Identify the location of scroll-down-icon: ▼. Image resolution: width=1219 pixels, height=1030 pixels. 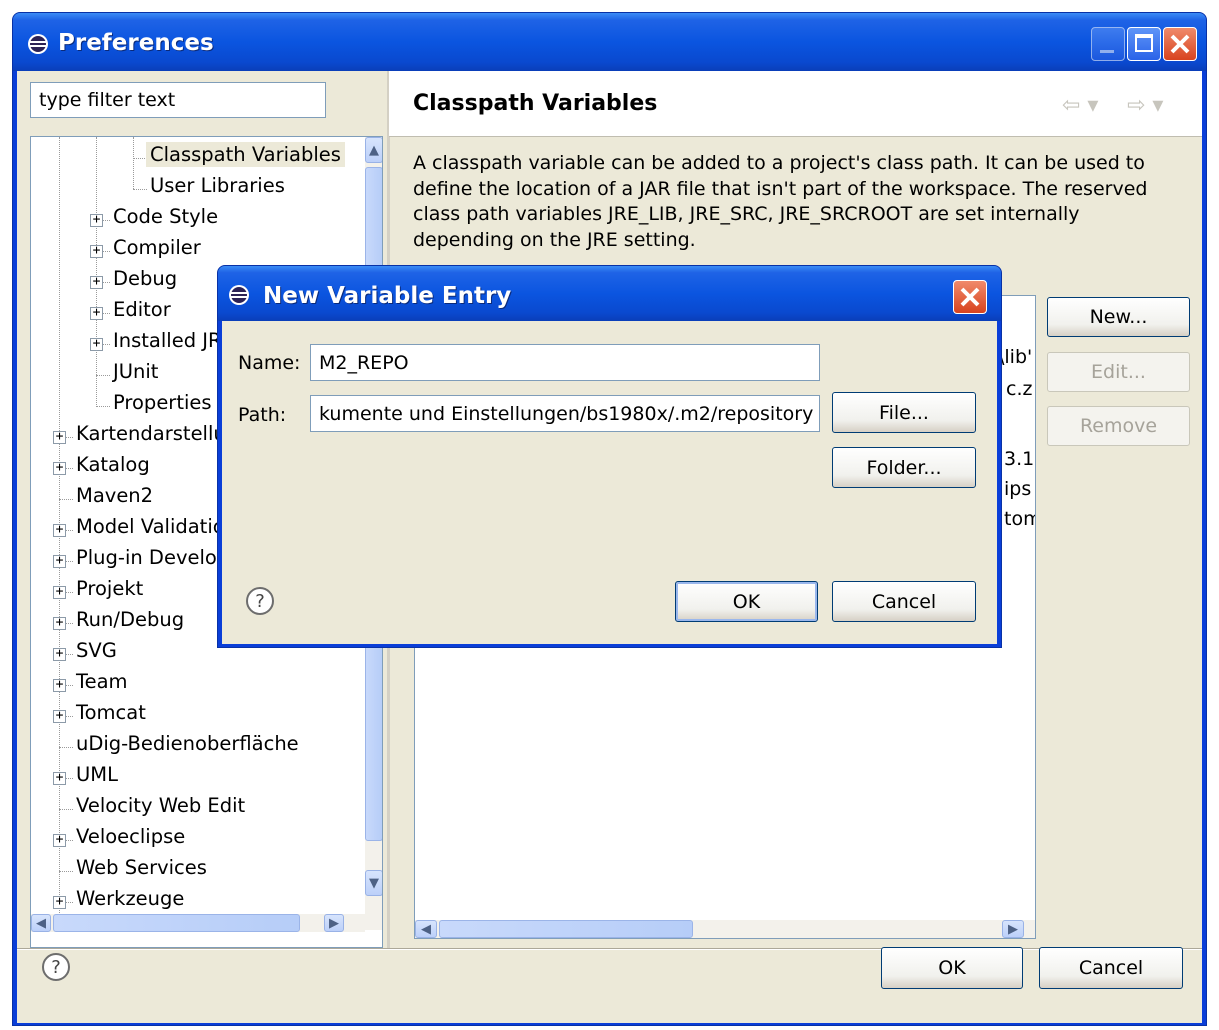
(373, 883).